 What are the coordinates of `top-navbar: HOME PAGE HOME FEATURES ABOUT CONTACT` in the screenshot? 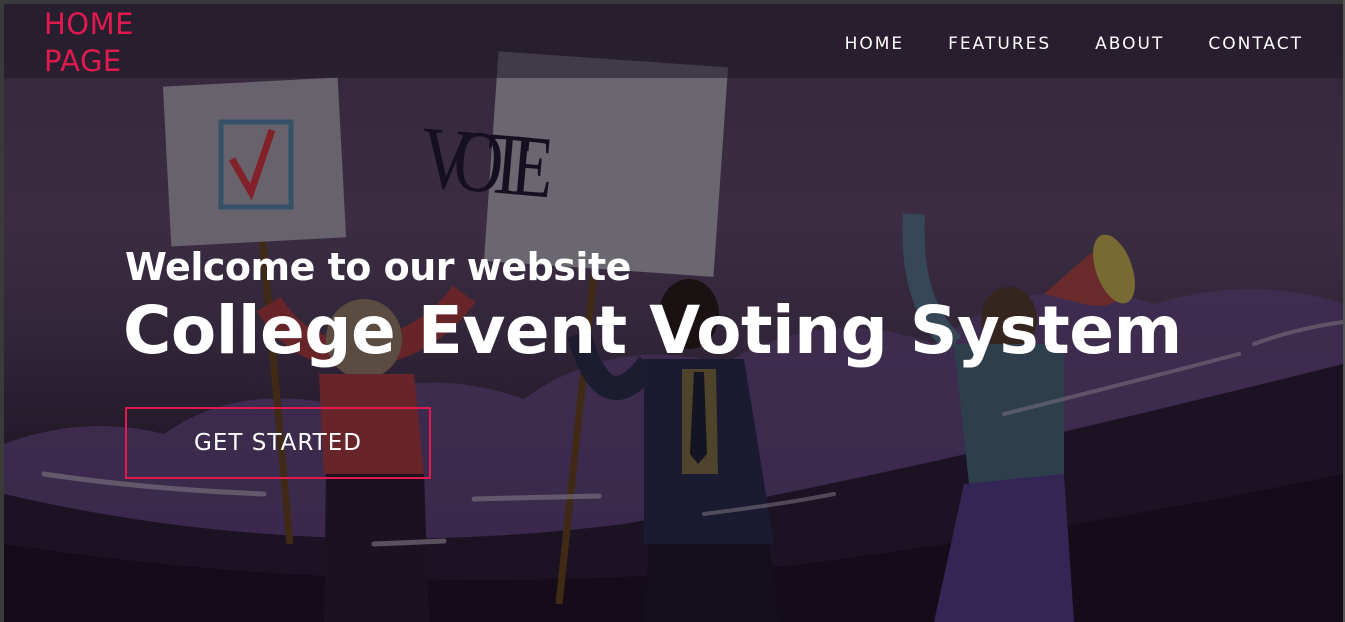 It's located at (673, 41).